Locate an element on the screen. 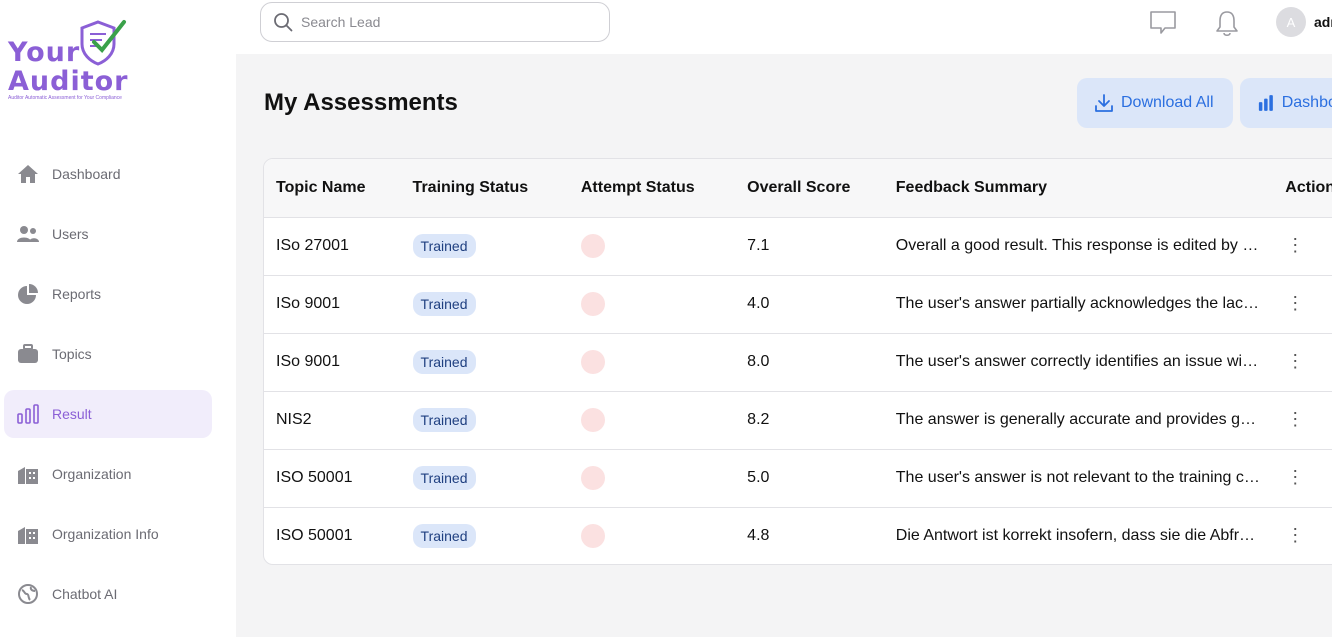  column-header-actions: Actions is located at coordinates (1302, 188).